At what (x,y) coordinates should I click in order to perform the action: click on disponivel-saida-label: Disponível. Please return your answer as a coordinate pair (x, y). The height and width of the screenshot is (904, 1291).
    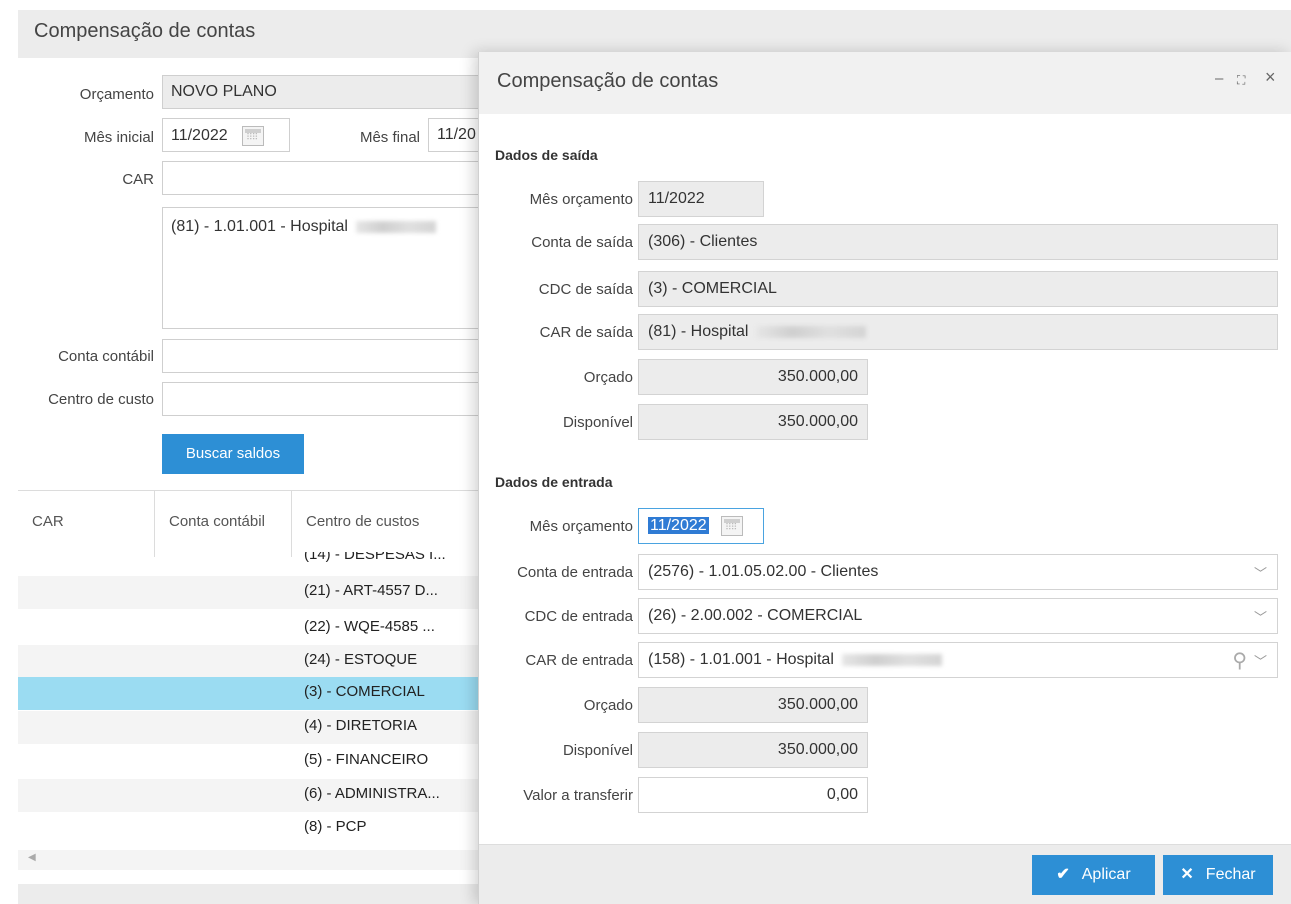
    Looking at the image, I should click on (597, 422).